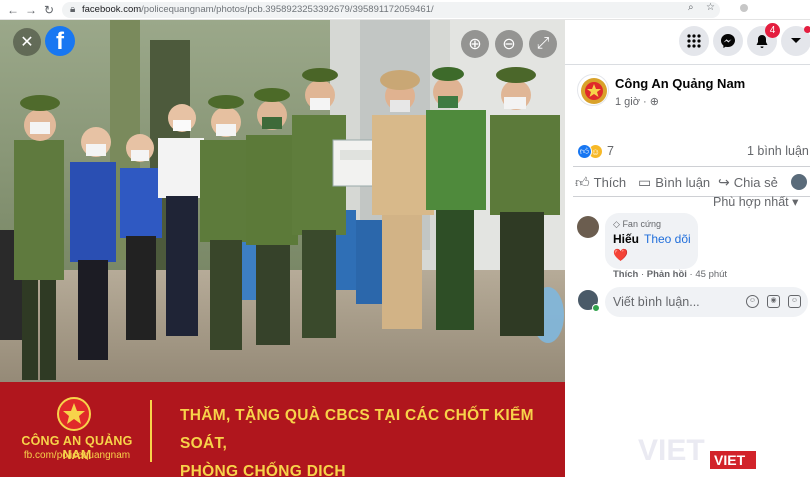 This screenshot has height=477, width=810. Describe the element at coordinates (744, 8) in the screenshot. I see `profile-icon` at that location.